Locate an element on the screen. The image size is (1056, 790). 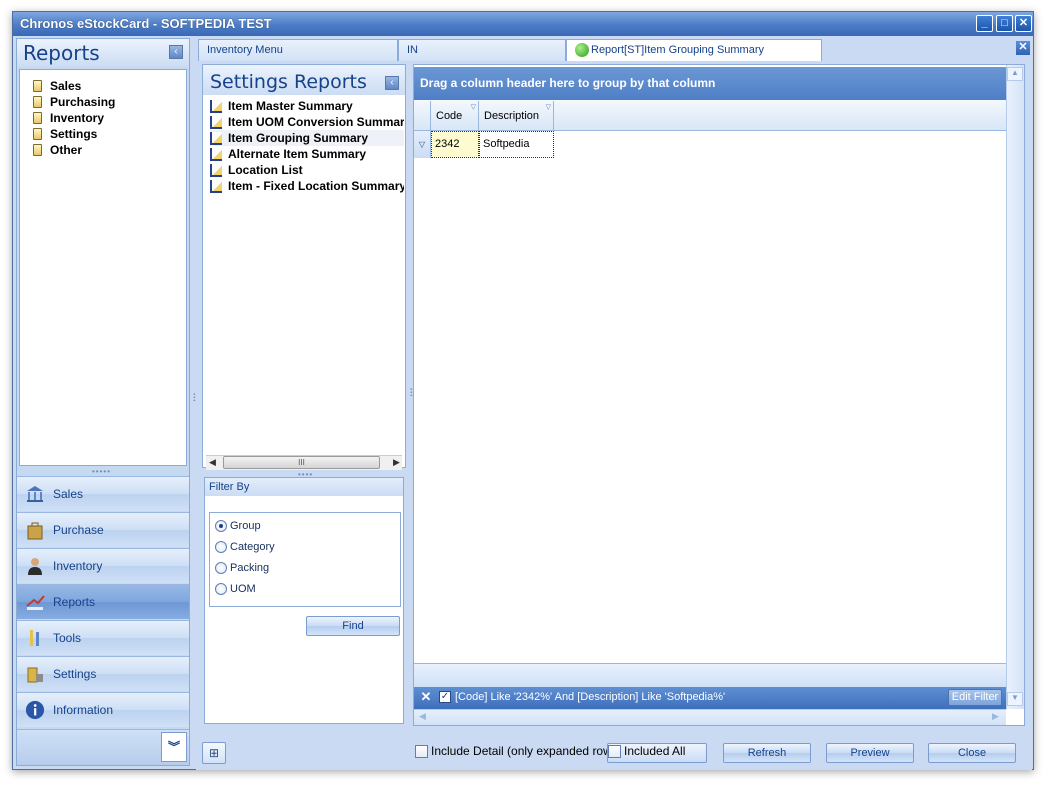
nav-label: Sales is located at coordinates (68, 494).